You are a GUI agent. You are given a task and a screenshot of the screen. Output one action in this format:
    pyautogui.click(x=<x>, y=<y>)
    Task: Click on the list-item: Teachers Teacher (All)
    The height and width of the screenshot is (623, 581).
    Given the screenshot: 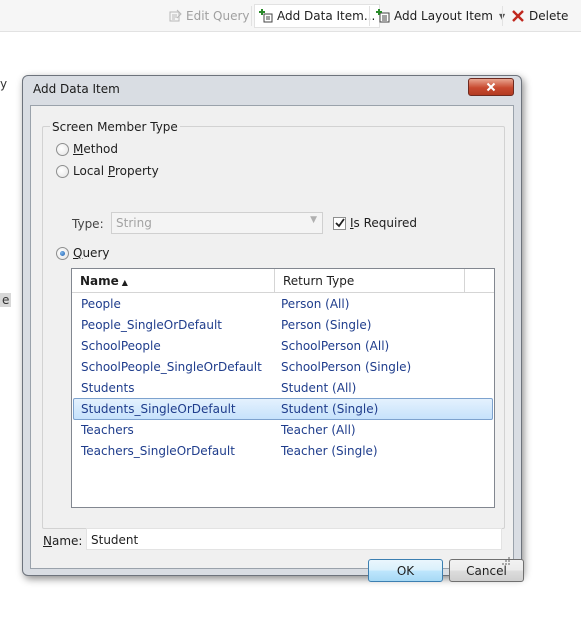 What is the action you would take?
    pyautogui.click(x=283, y=430)
    